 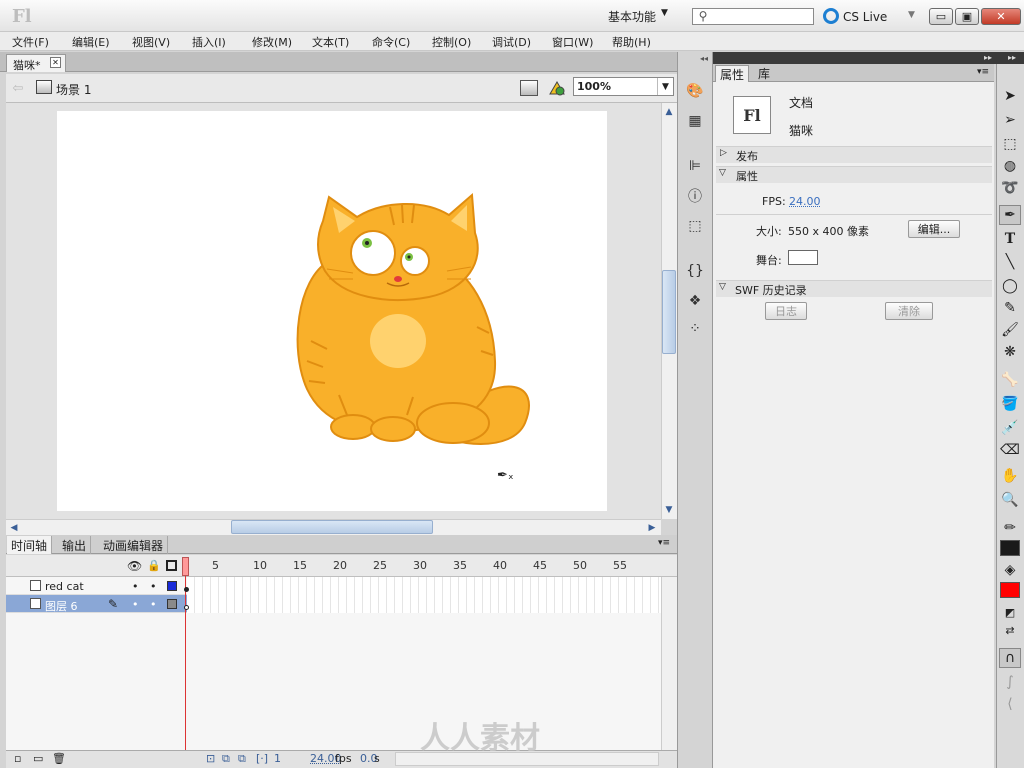 What do you see at coordinates (786, 311) in the screenshot?
I see `log-button: 日志` at bounding box center [786, 311].